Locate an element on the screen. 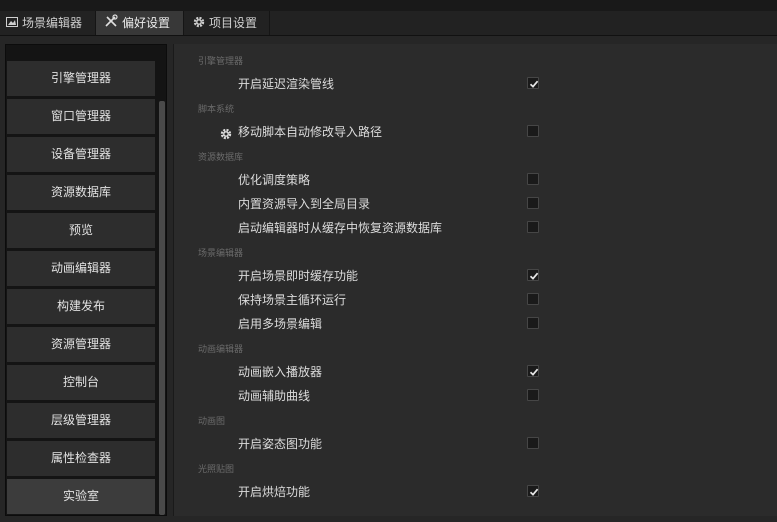 Image resolution: width=777 pixels, height=522 pixels. sidebar-item-lab: 实验室 is located at coordinates (81, 496).